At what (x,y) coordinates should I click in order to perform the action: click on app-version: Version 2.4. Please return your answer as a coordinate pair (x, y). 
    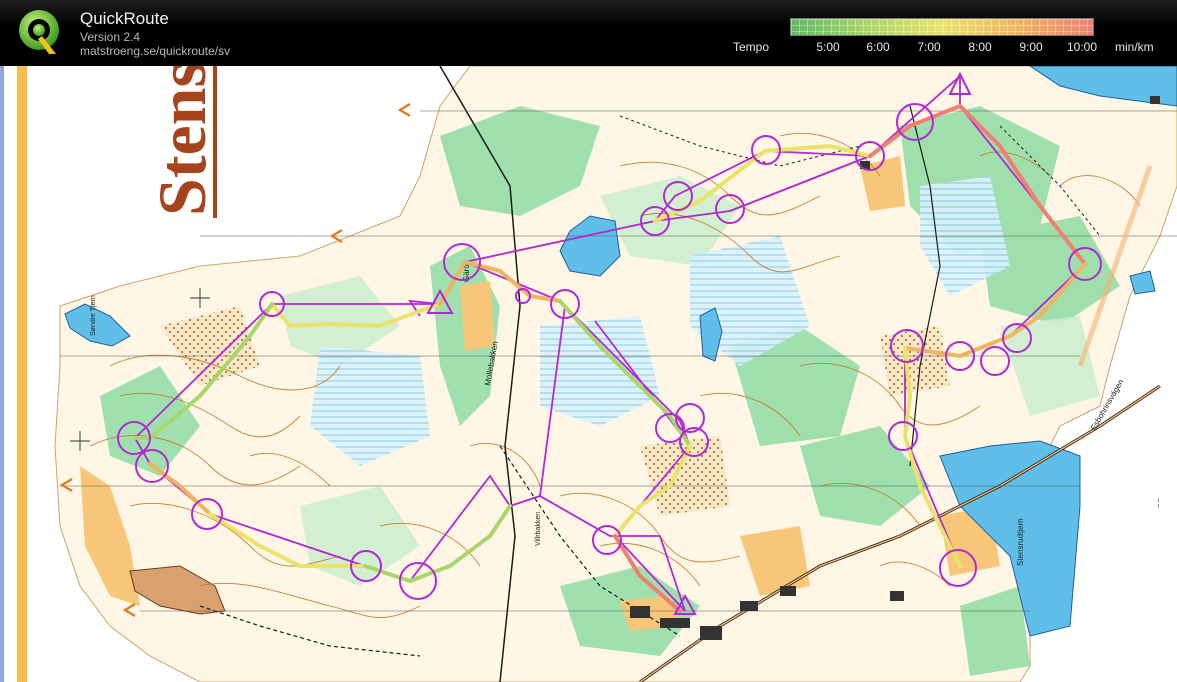
    Looking at the image, I should click on (110, 37).